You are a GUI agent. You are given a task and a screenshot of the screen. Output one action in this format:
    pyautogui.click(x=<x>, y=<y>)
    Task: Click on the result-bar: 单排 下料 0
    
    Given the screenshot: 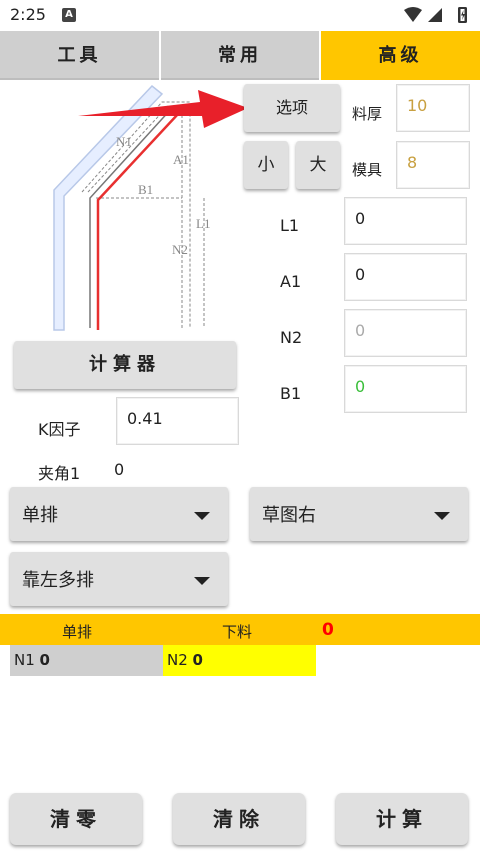 What is the action you would take?
    pyautogui.click(x=240, y=629)
    